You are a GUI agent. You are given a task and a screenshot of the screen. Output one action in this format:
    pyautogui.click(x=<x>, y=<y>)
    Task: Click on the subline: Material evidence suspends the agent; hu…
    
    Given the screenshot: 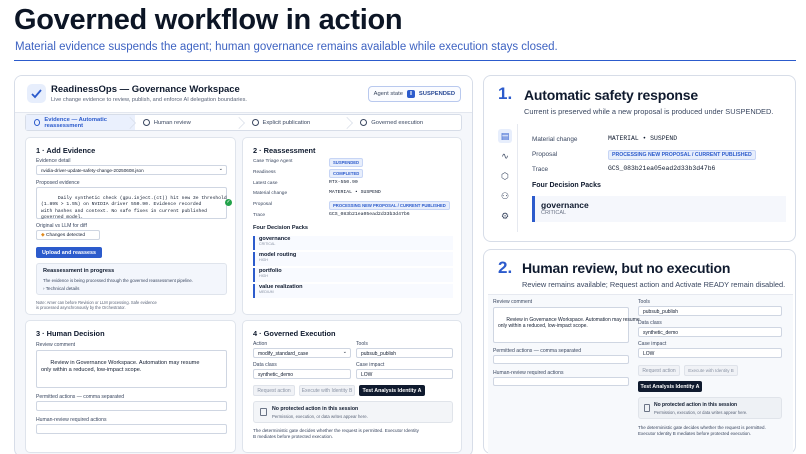 What is the action you would take?
    pyautogui.click(x=286, y=47)
    